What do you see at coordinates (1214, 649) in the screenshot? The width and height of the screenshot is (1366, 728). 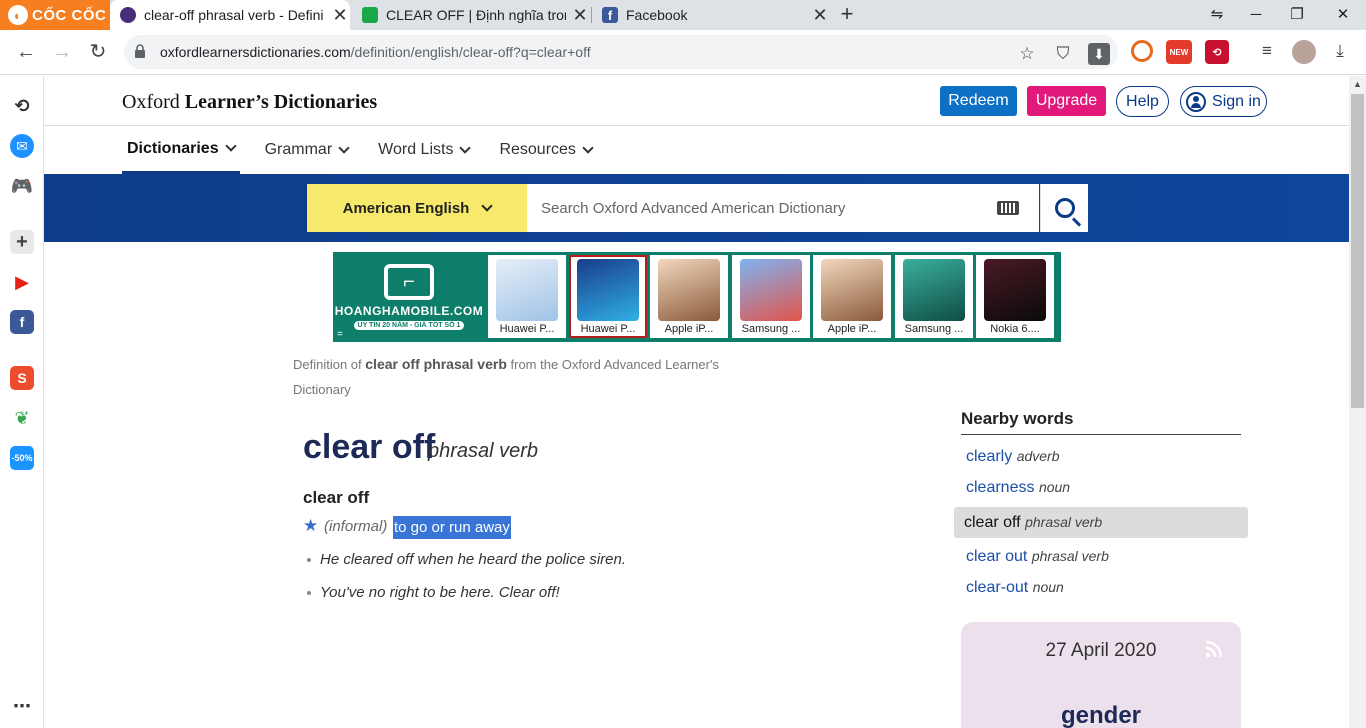 I see `rss-icon` at bounding box center [1214, 649].